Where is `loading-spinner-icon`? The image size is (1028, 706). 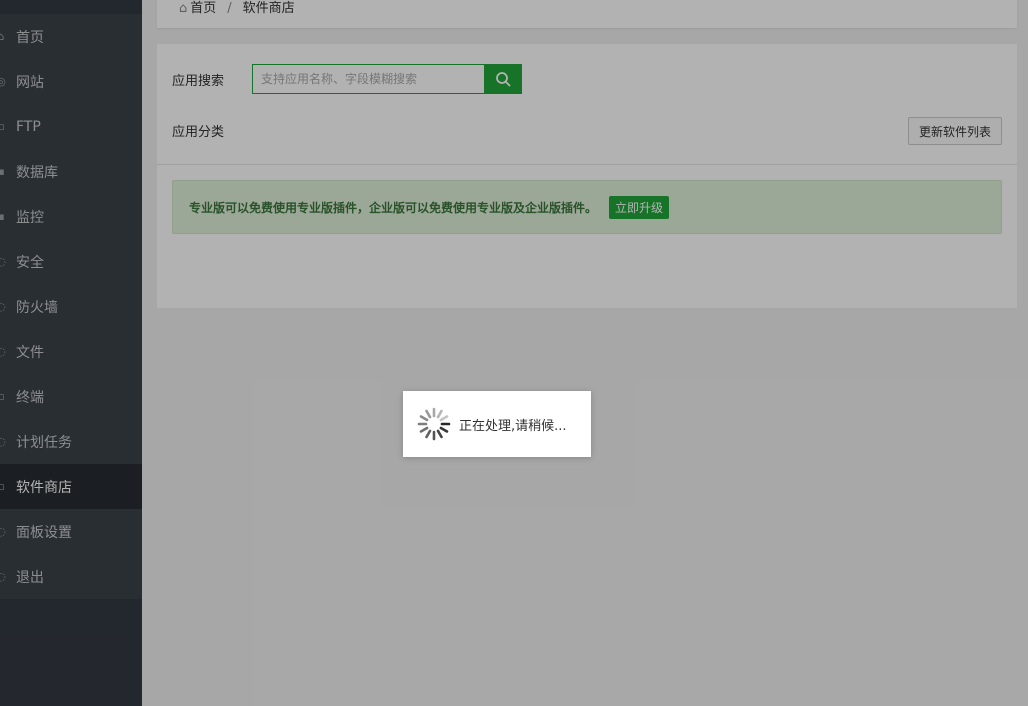
loading-spinner-icon is located at coordinates (434, 424).